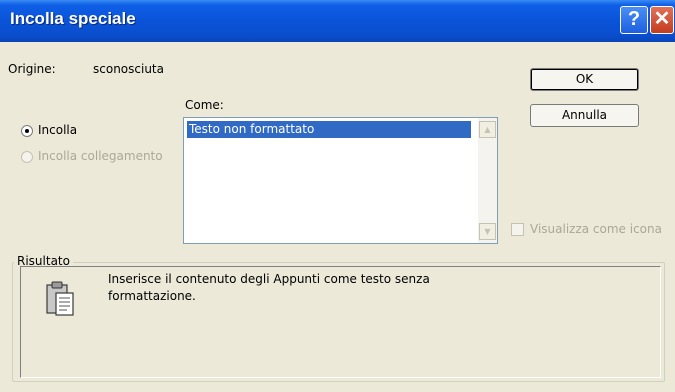  Describe the element at coordinates (584, 79) in the screenshot. I see `ok-button: OK` at that location.